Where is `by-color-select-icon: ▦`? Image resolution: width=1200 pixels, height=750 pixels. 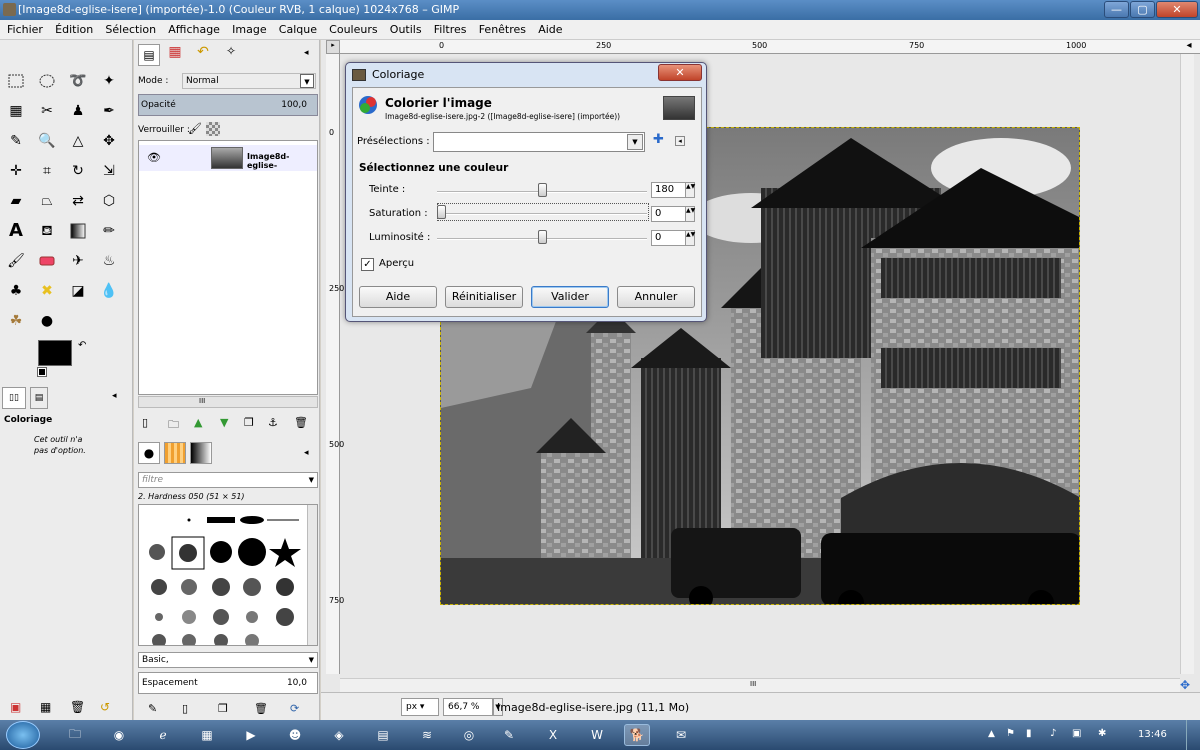 by-color-select-icon: ▦ is located at coordinates (16, 111).